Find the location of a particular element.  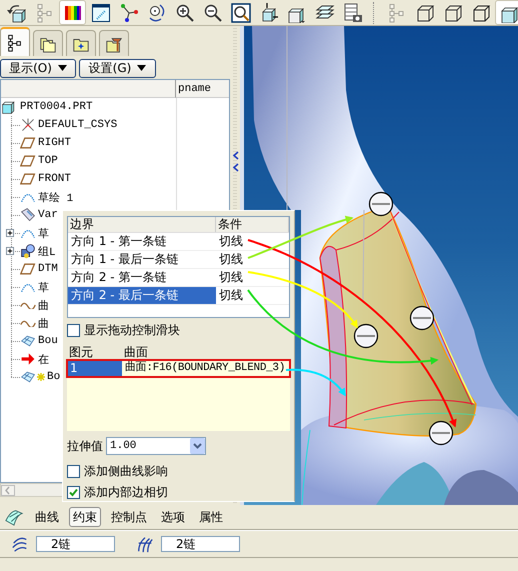

tree-item: Var is located at coordinates (29, 215).